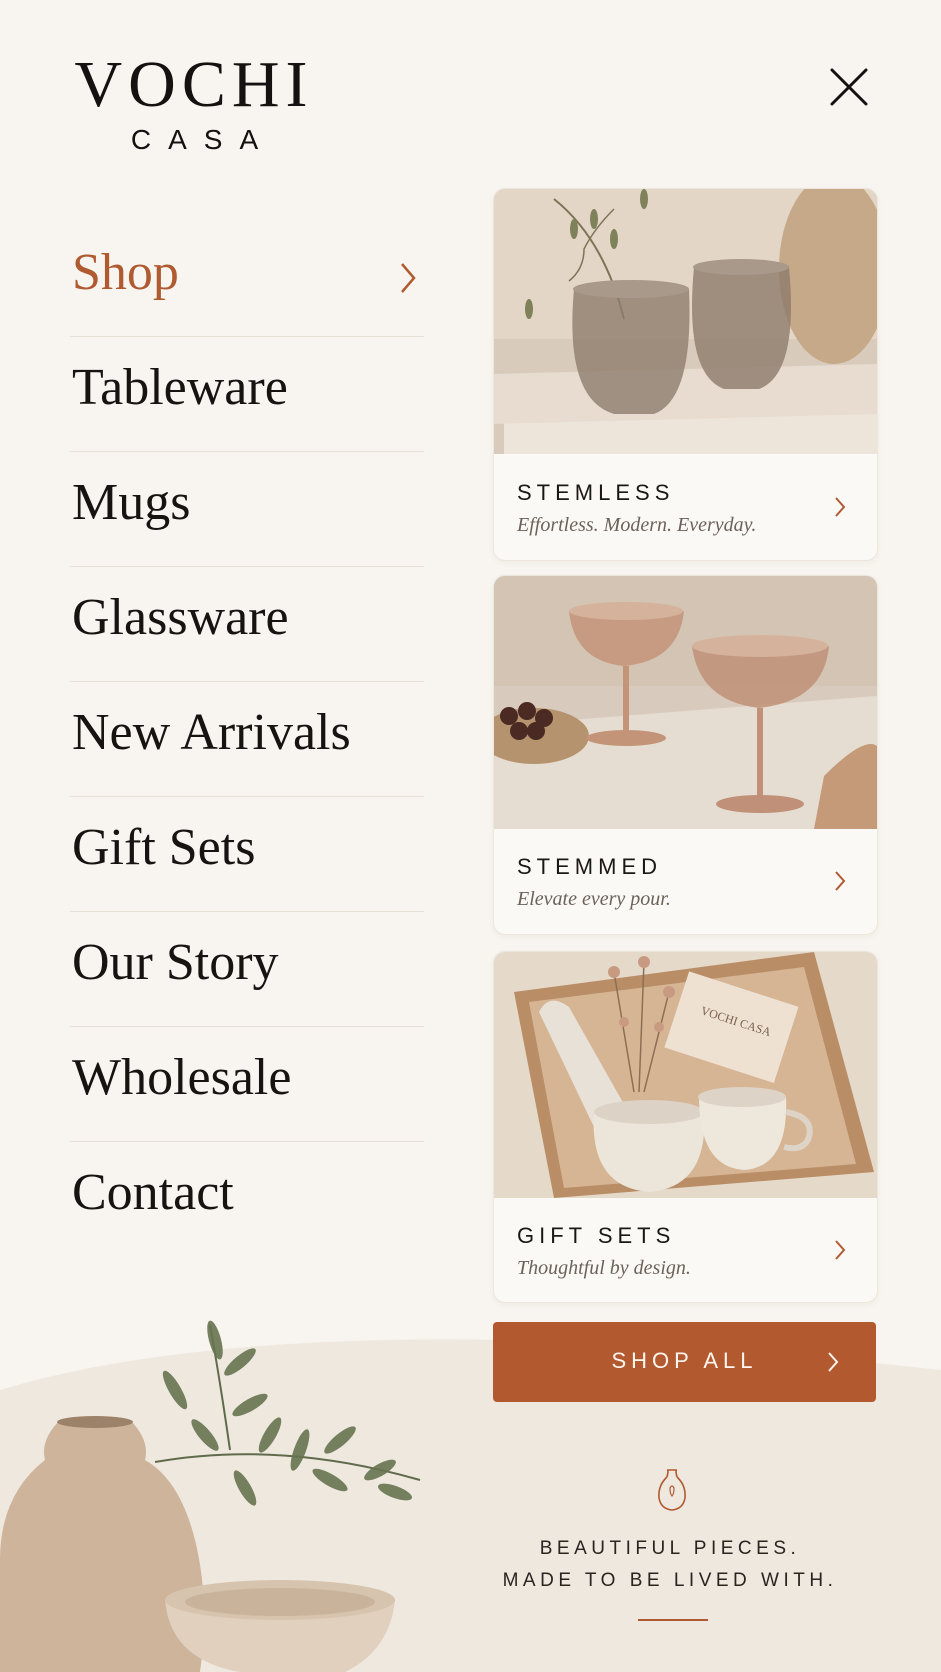  Describe the element at coordinates (203, 139) in the screenshot. I see `brand-subname: CASA` at that location.